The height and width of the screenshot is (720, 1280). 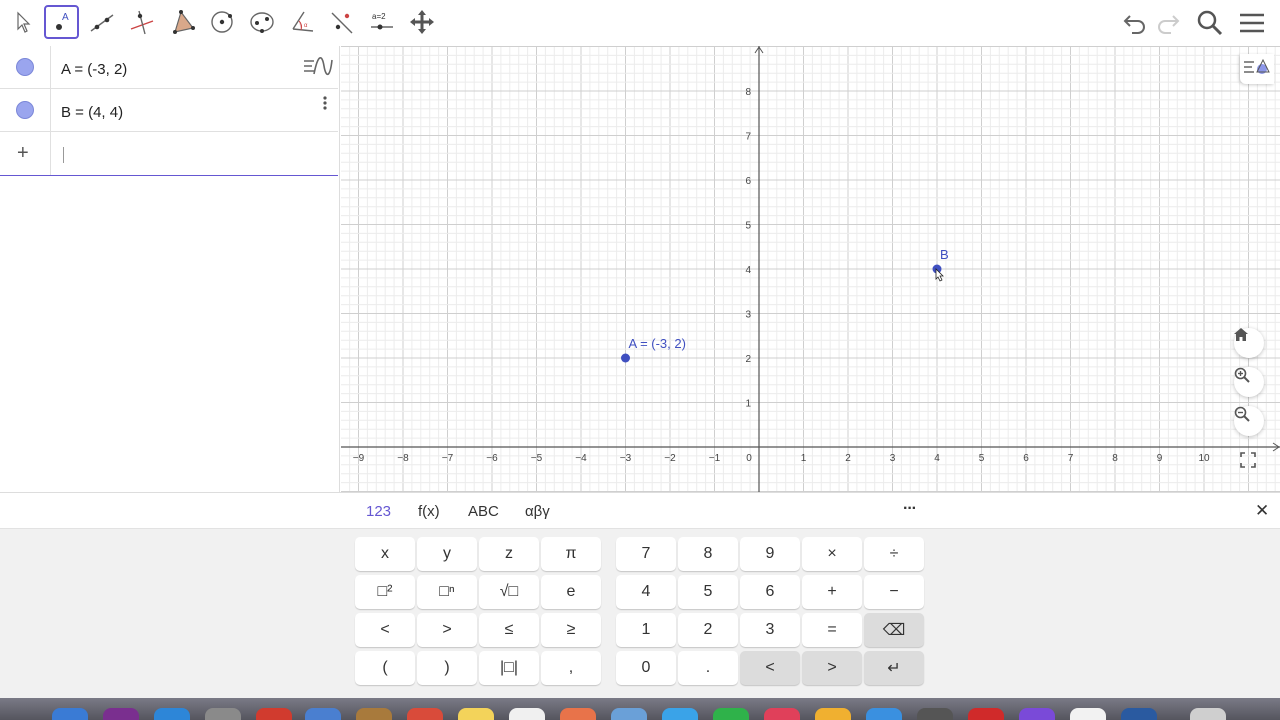 I want to click on key-1-3: e, so click(x=571, y=592).